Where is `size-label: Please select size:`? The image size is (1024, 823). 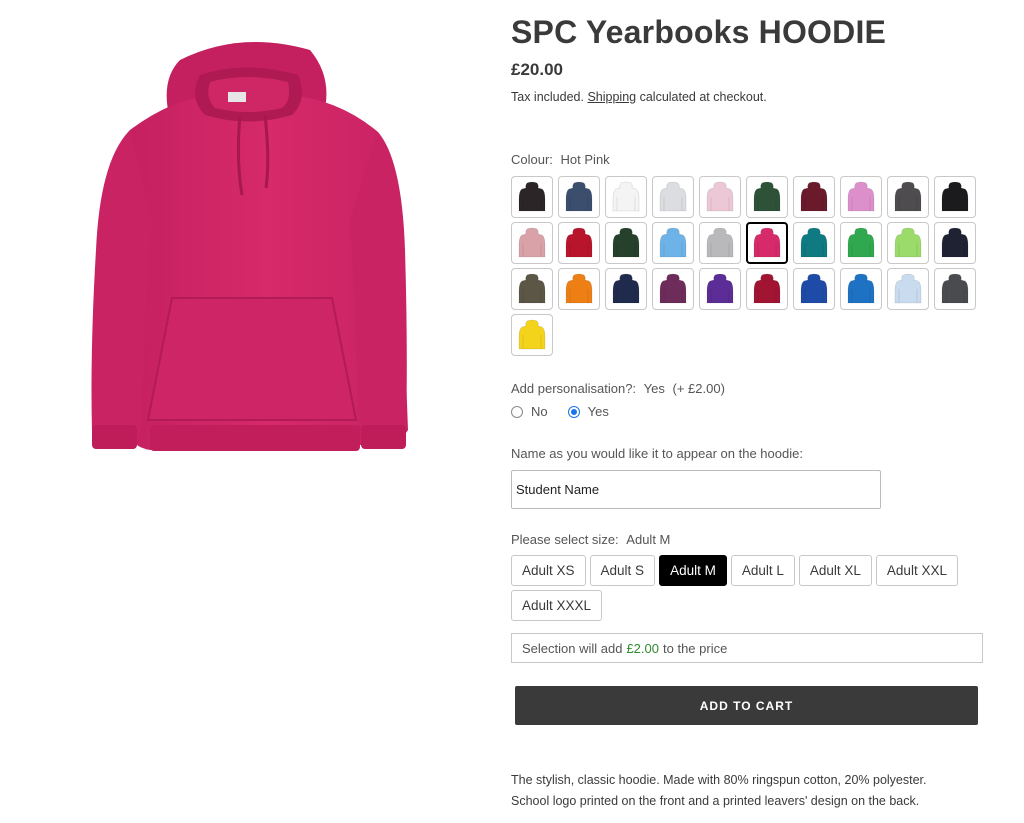 size-label: Please select size: is located at coordinates (565, 539).